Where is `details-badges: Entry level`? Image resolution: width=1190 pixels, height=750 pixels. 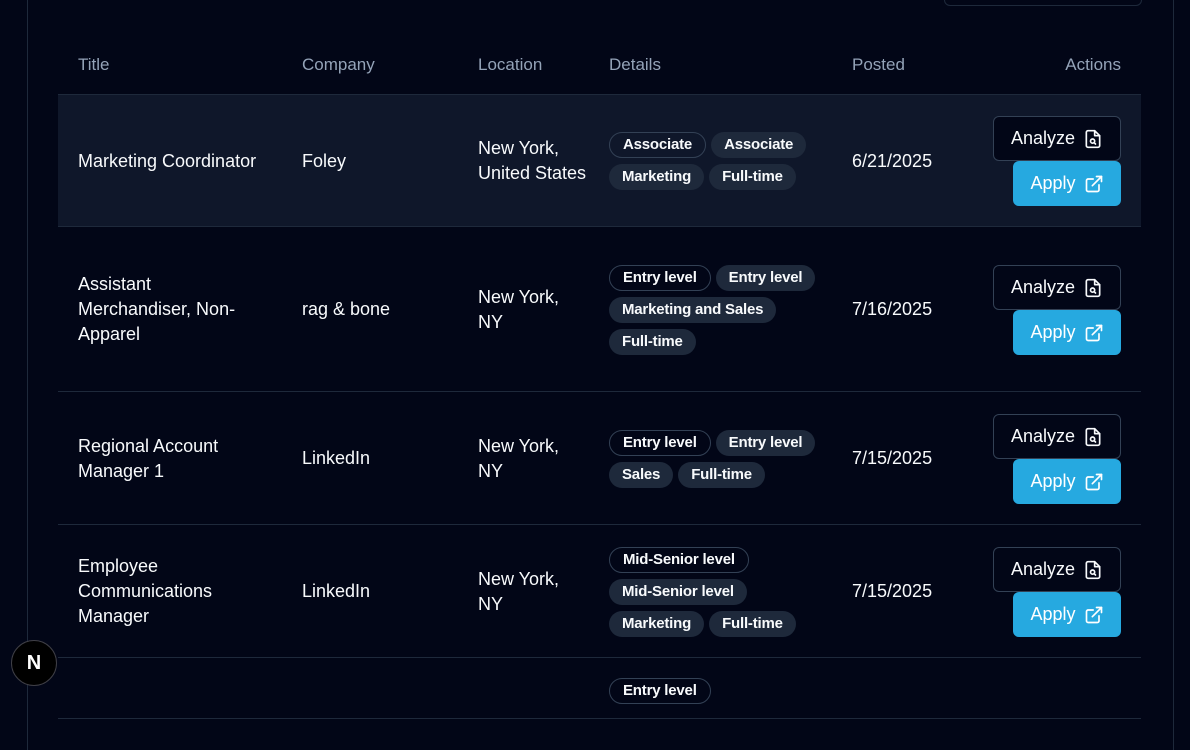
details-badges: Entry level is located at coordinates (716, 691).